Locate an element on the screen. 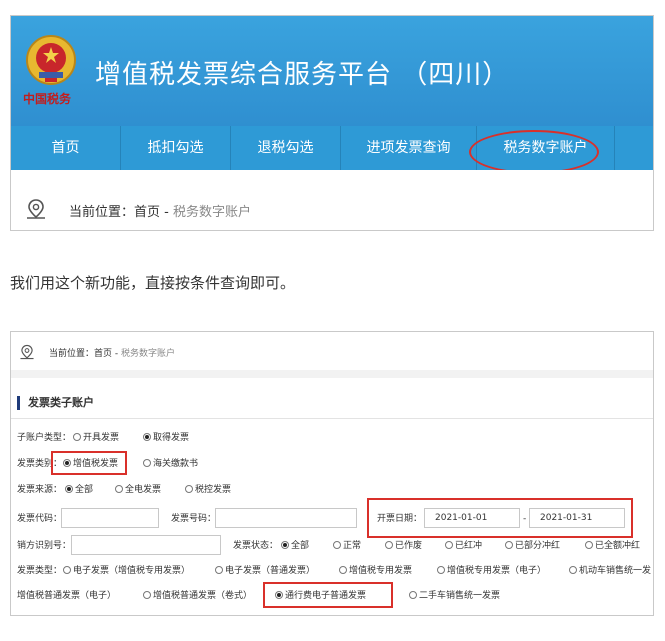  article-caption: 我们用这个新功能，直接按条件查询即可。 is located at coordinates (153, 283).